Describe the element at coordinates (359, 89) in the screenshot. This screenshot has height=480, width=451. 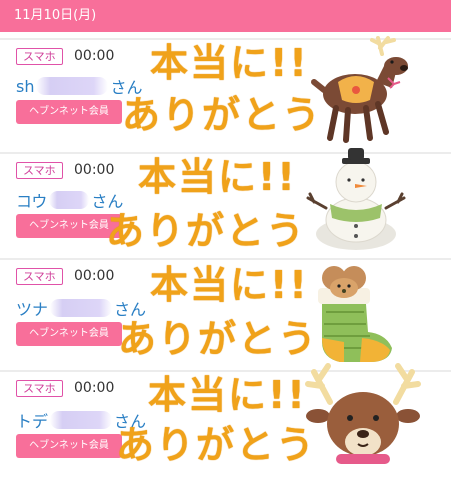
I see `reindeer-icon` at that location.